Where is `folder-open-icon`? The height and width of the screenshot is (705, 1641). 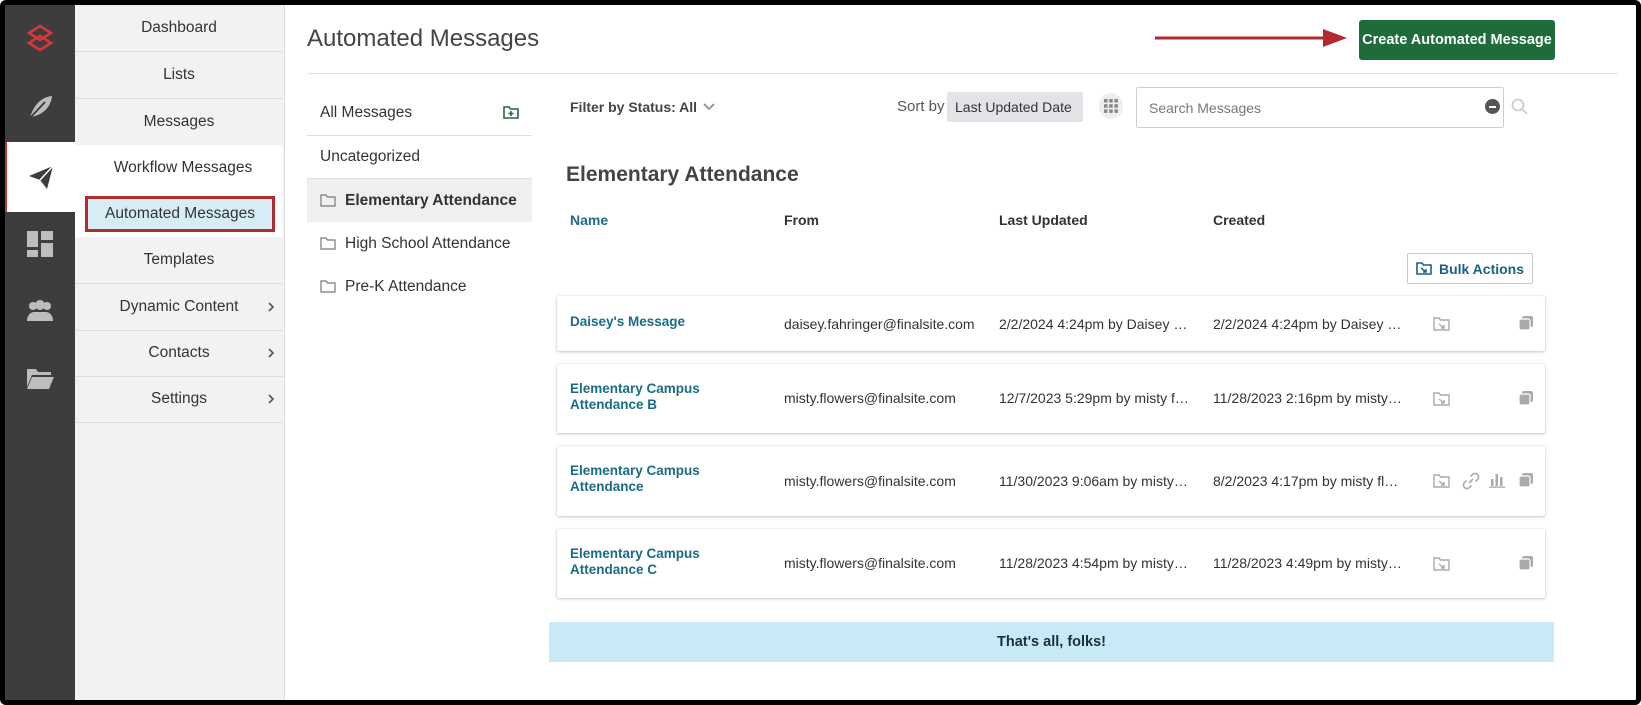
folder-open-icon is located at coordinates (40, 378).